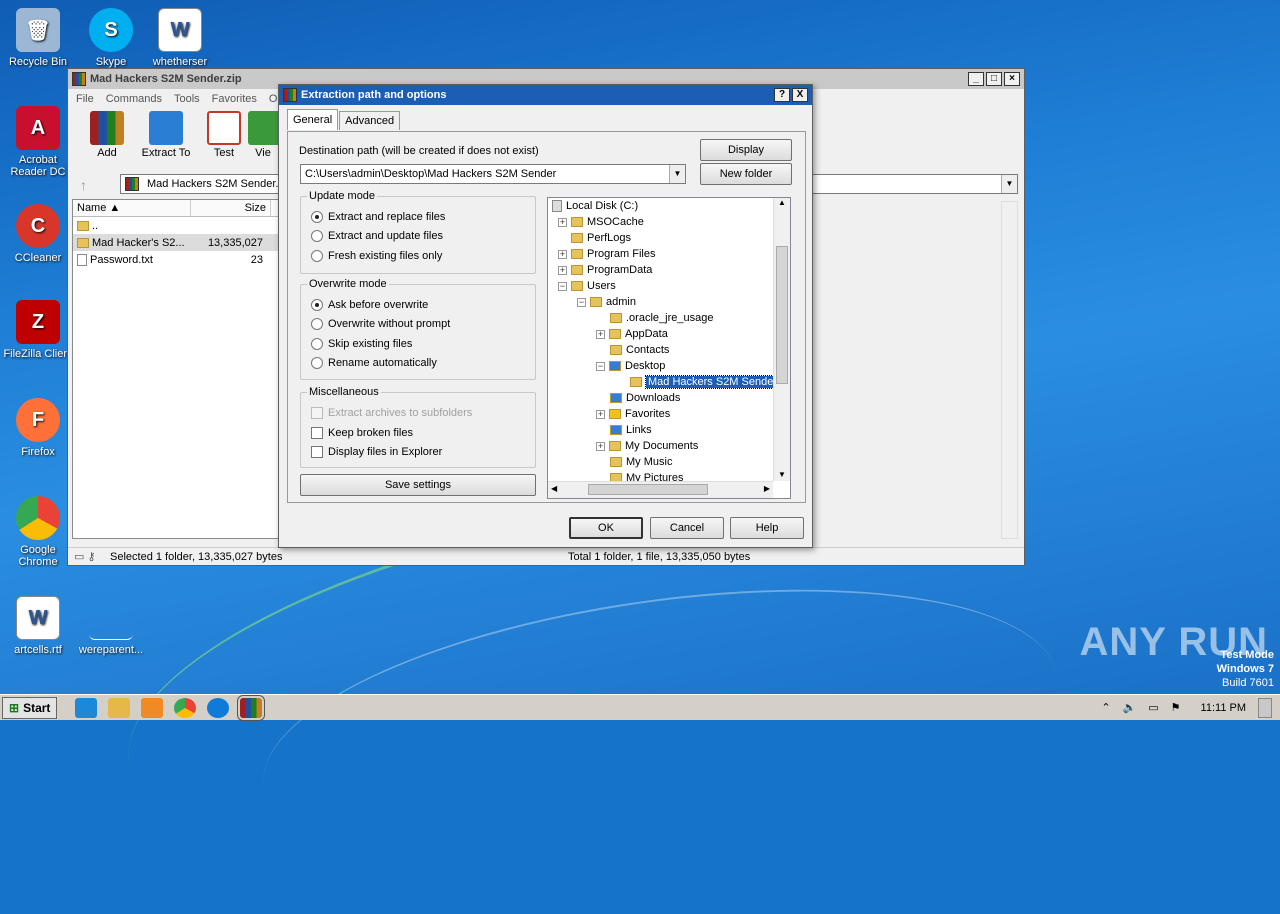 This screenshot has height=914, width=1280. Describe the element at coordinates (1176, 707) in the screenshot. I see `action-center-flag-icon: ⚑` at that location.